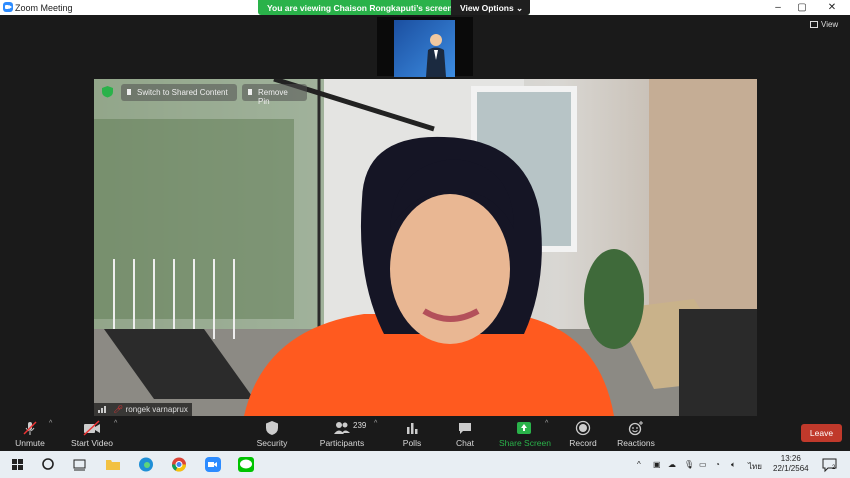  What do you see at coordinates (118, 409) in the screenshot?
I see `muted-mic-icon: 🎤︎` at bounding box center [118, 409].